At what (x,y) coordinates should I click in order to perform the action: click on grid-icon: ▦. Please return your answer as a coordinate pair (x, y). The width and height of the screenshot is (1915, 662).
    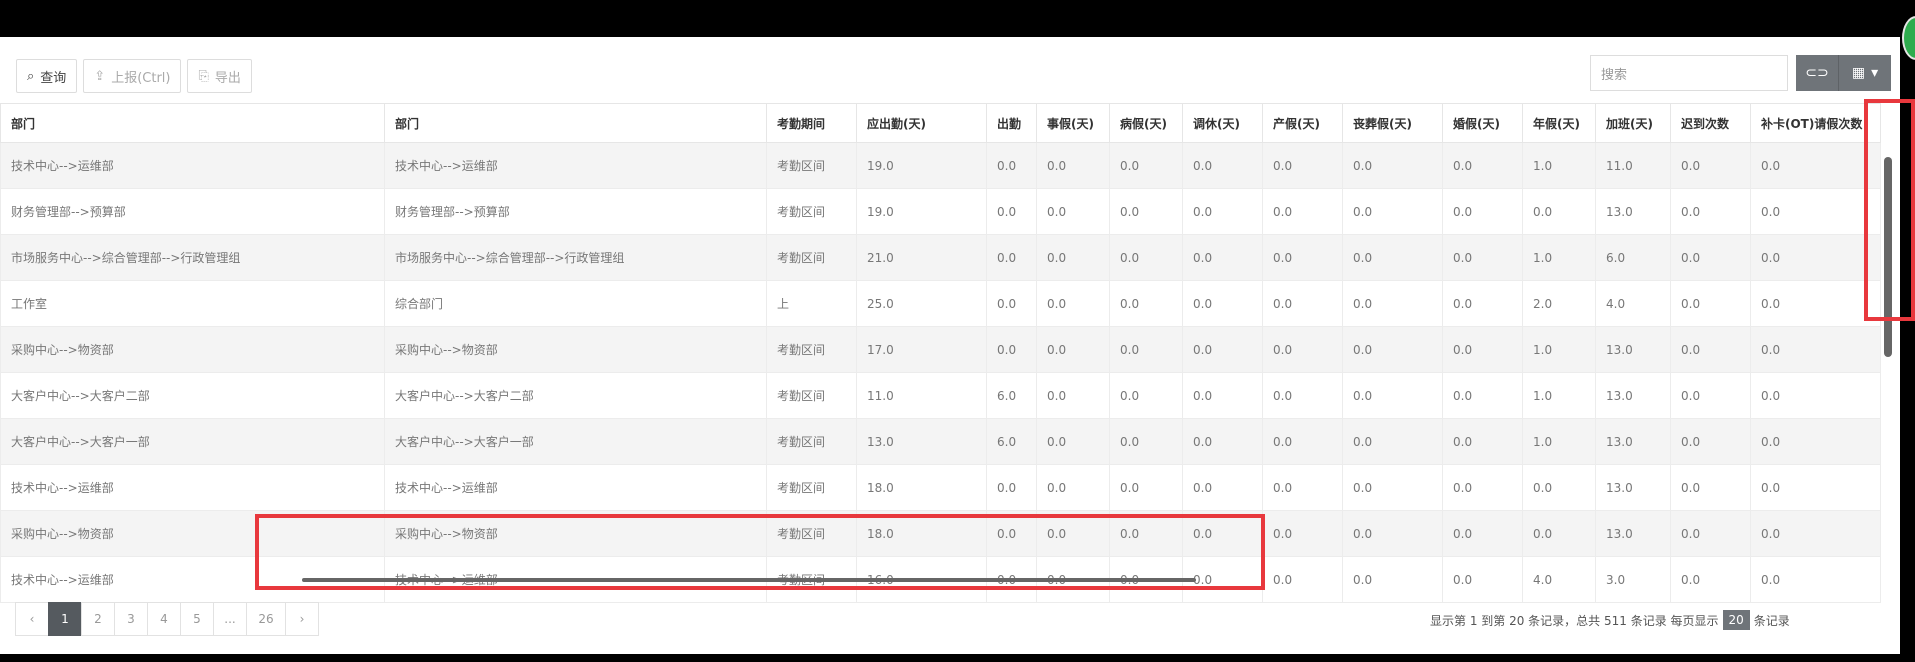
    Looking at the image, I should click on (1858, 73).